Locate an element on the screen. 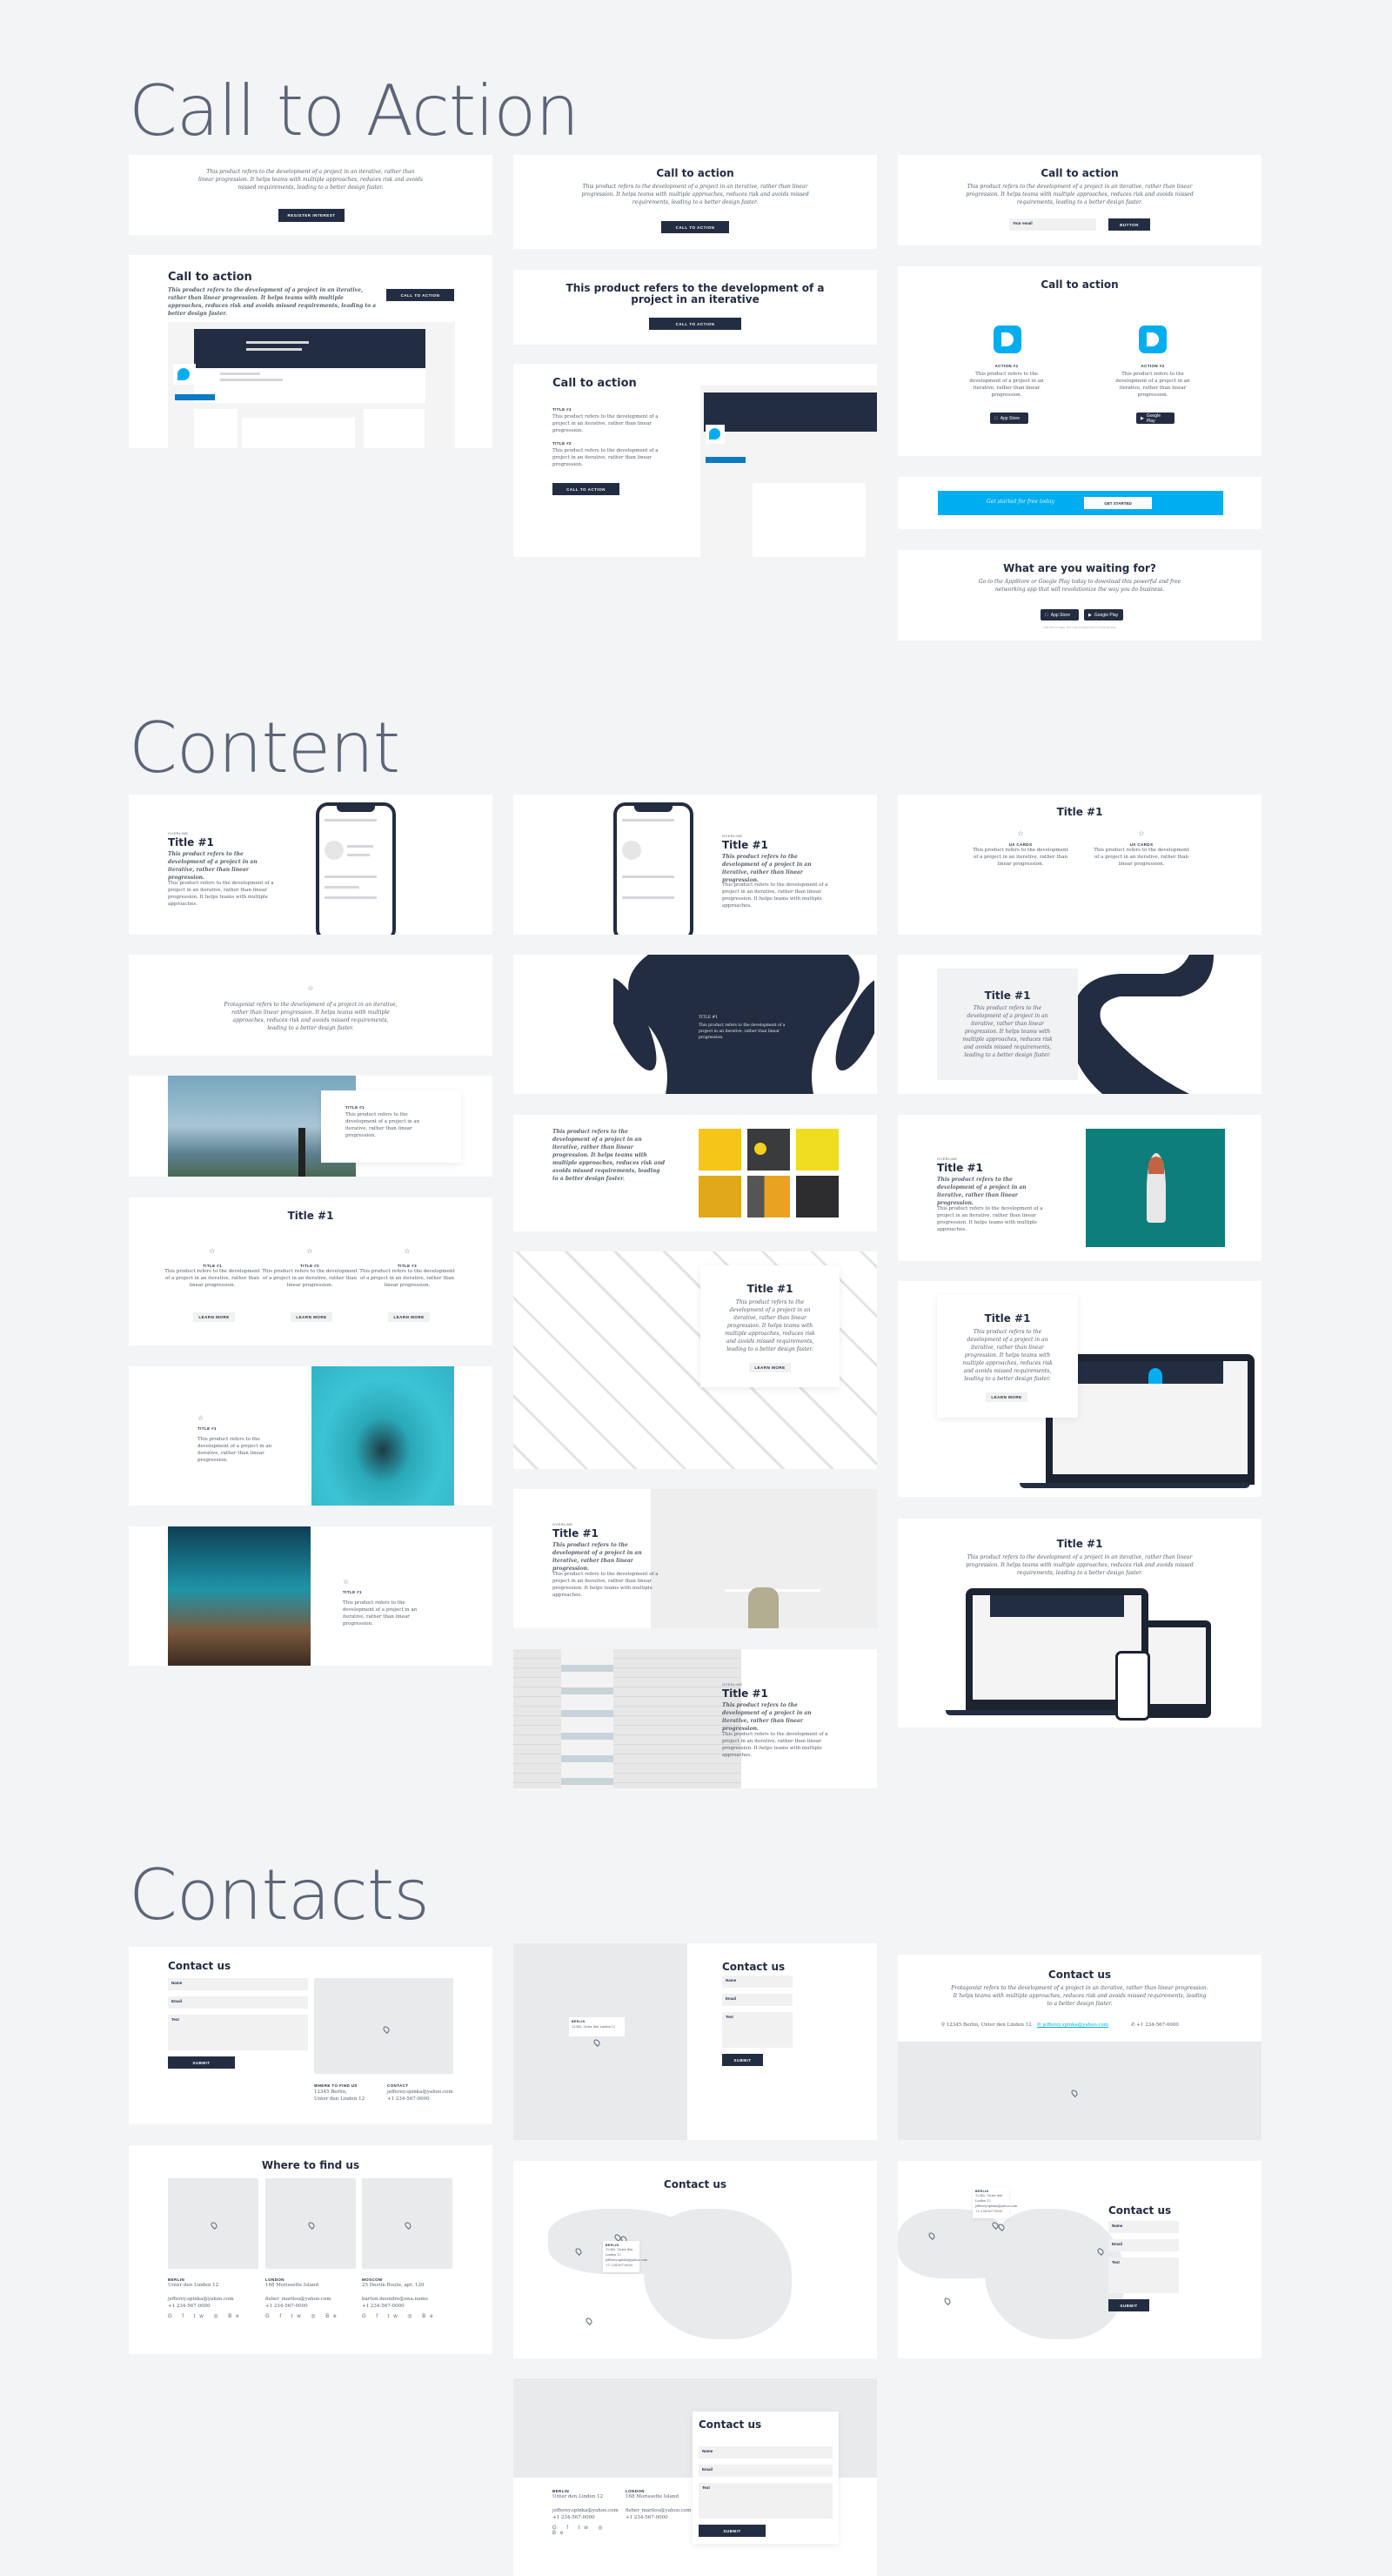 This screenshot has width=1392, height=2576. swimmer-photo is located at coordinates (382, 1436).